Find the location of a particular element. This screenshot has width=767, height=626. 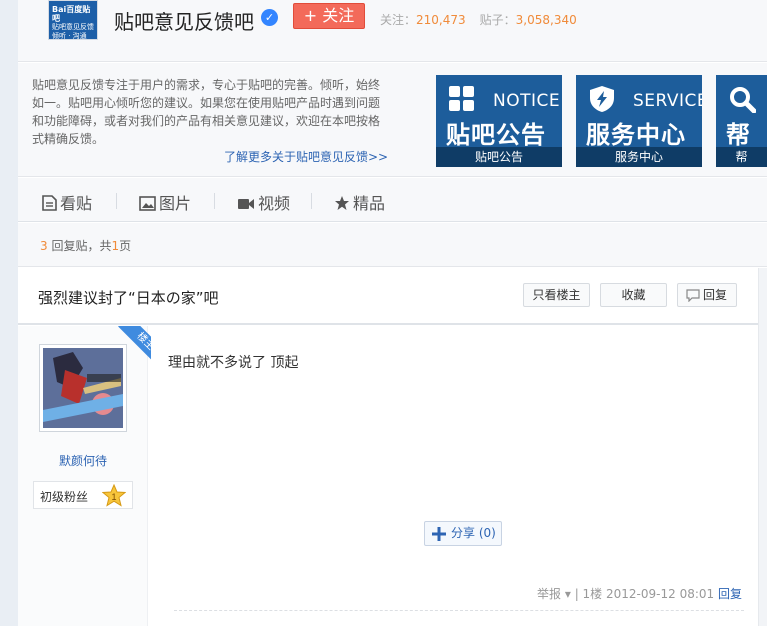

tab-label: 视频 is located at coordinates (274, 203).